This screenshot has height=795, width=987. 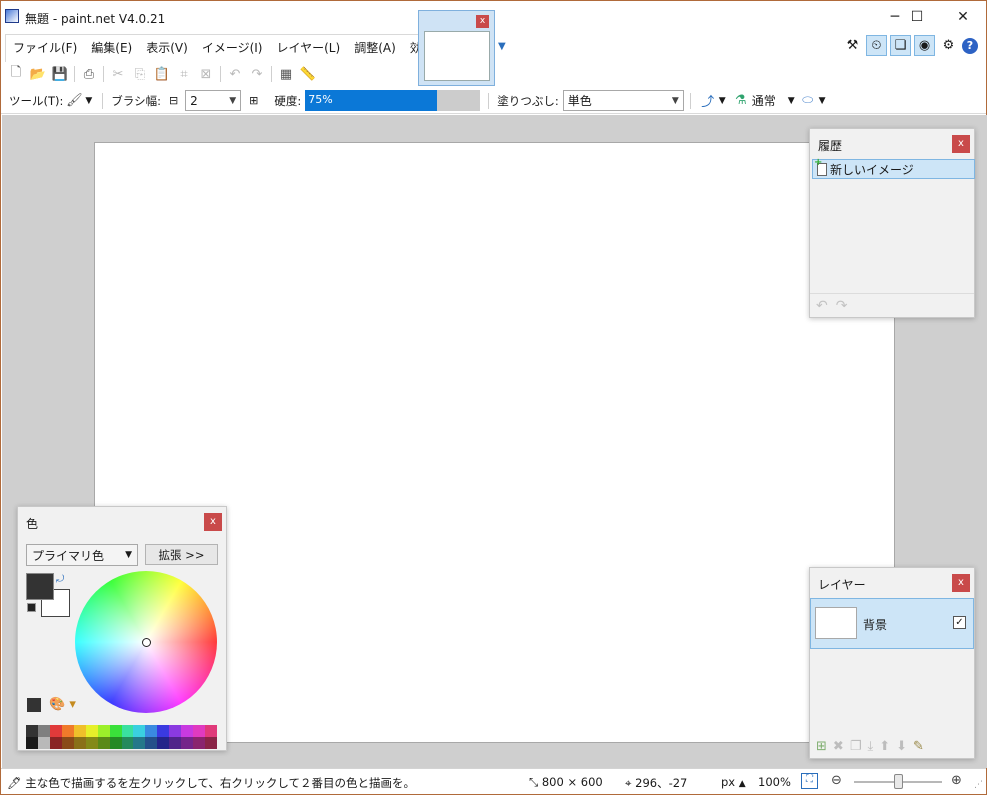 What do you see at coordinates (213, 522) in the screenshot?
I see `colors-close-button: x` at bounding box center [213, 522].